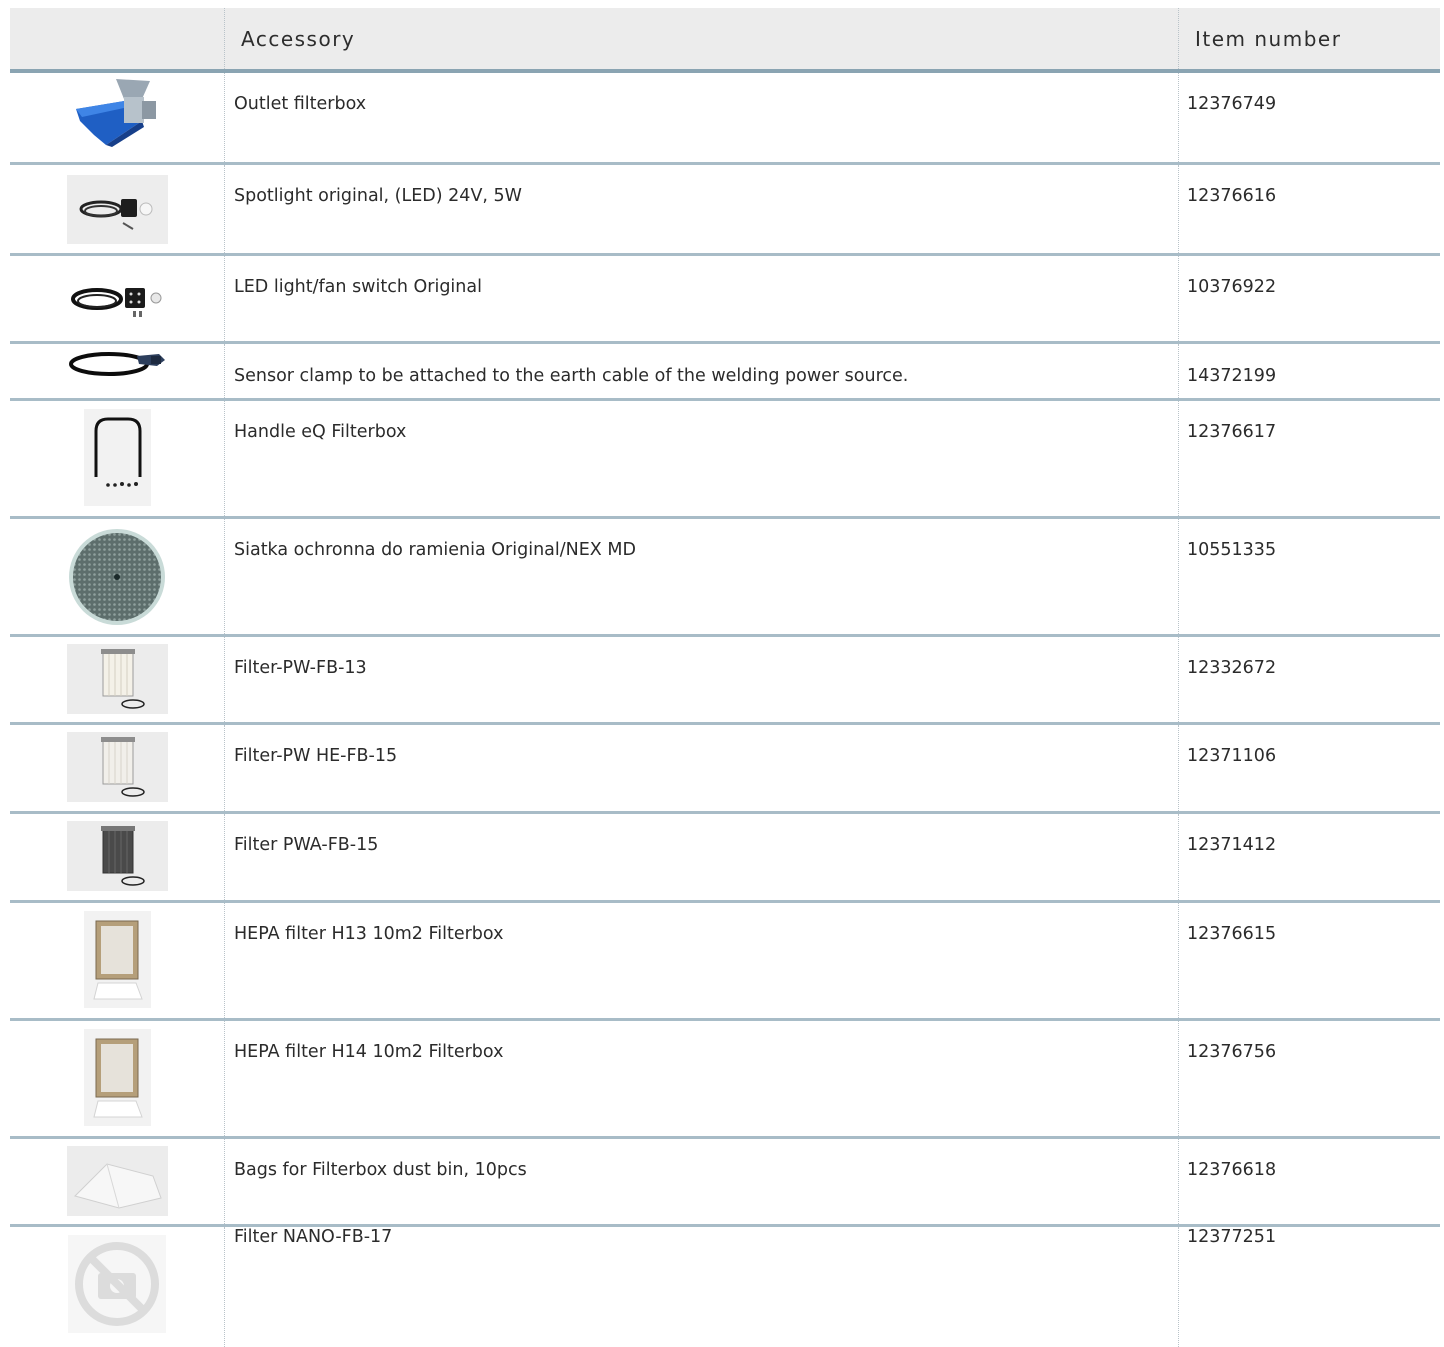 This screenshot has height=1347, width=1444. Describe the element at coordinates (1232, 196) in the screenshot. I see `row-item-number: 12376616` at that location.